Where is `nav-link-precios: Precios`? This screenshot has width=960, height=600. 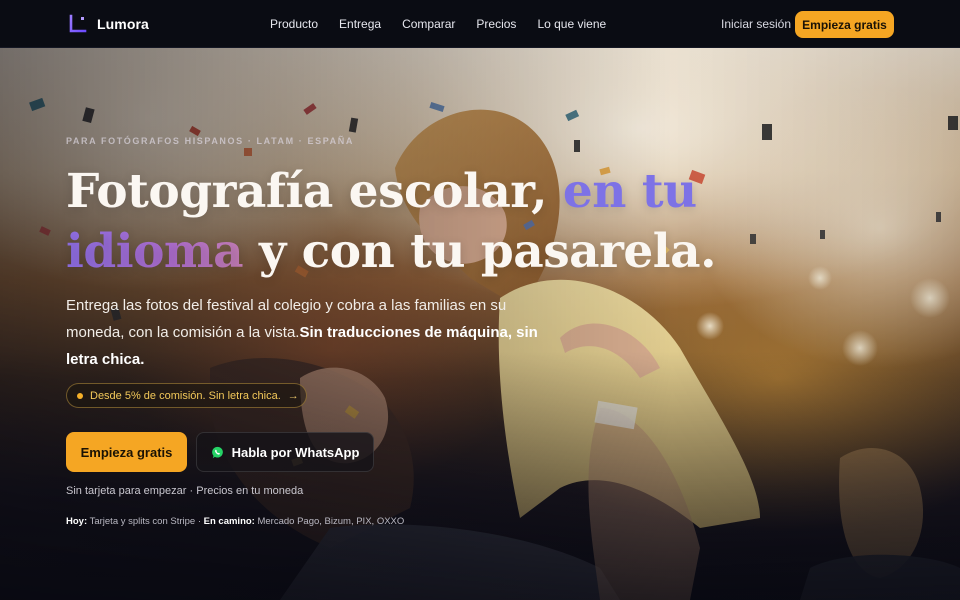
nav-link-precios: Precios is located at coordinates (496, 24).